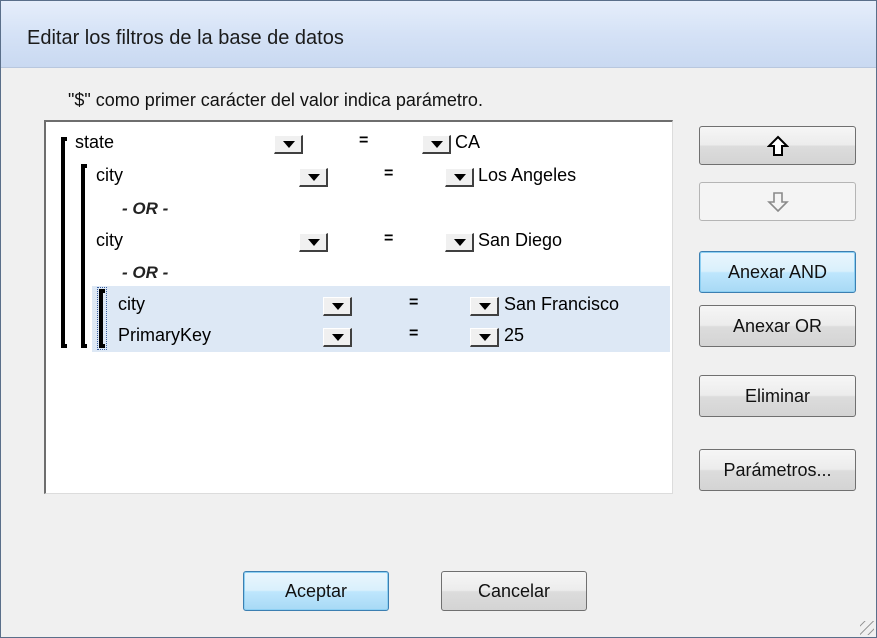 This screenshot has height=638, width=877. I want to click on resize-grip-icon, so click(867, 628).